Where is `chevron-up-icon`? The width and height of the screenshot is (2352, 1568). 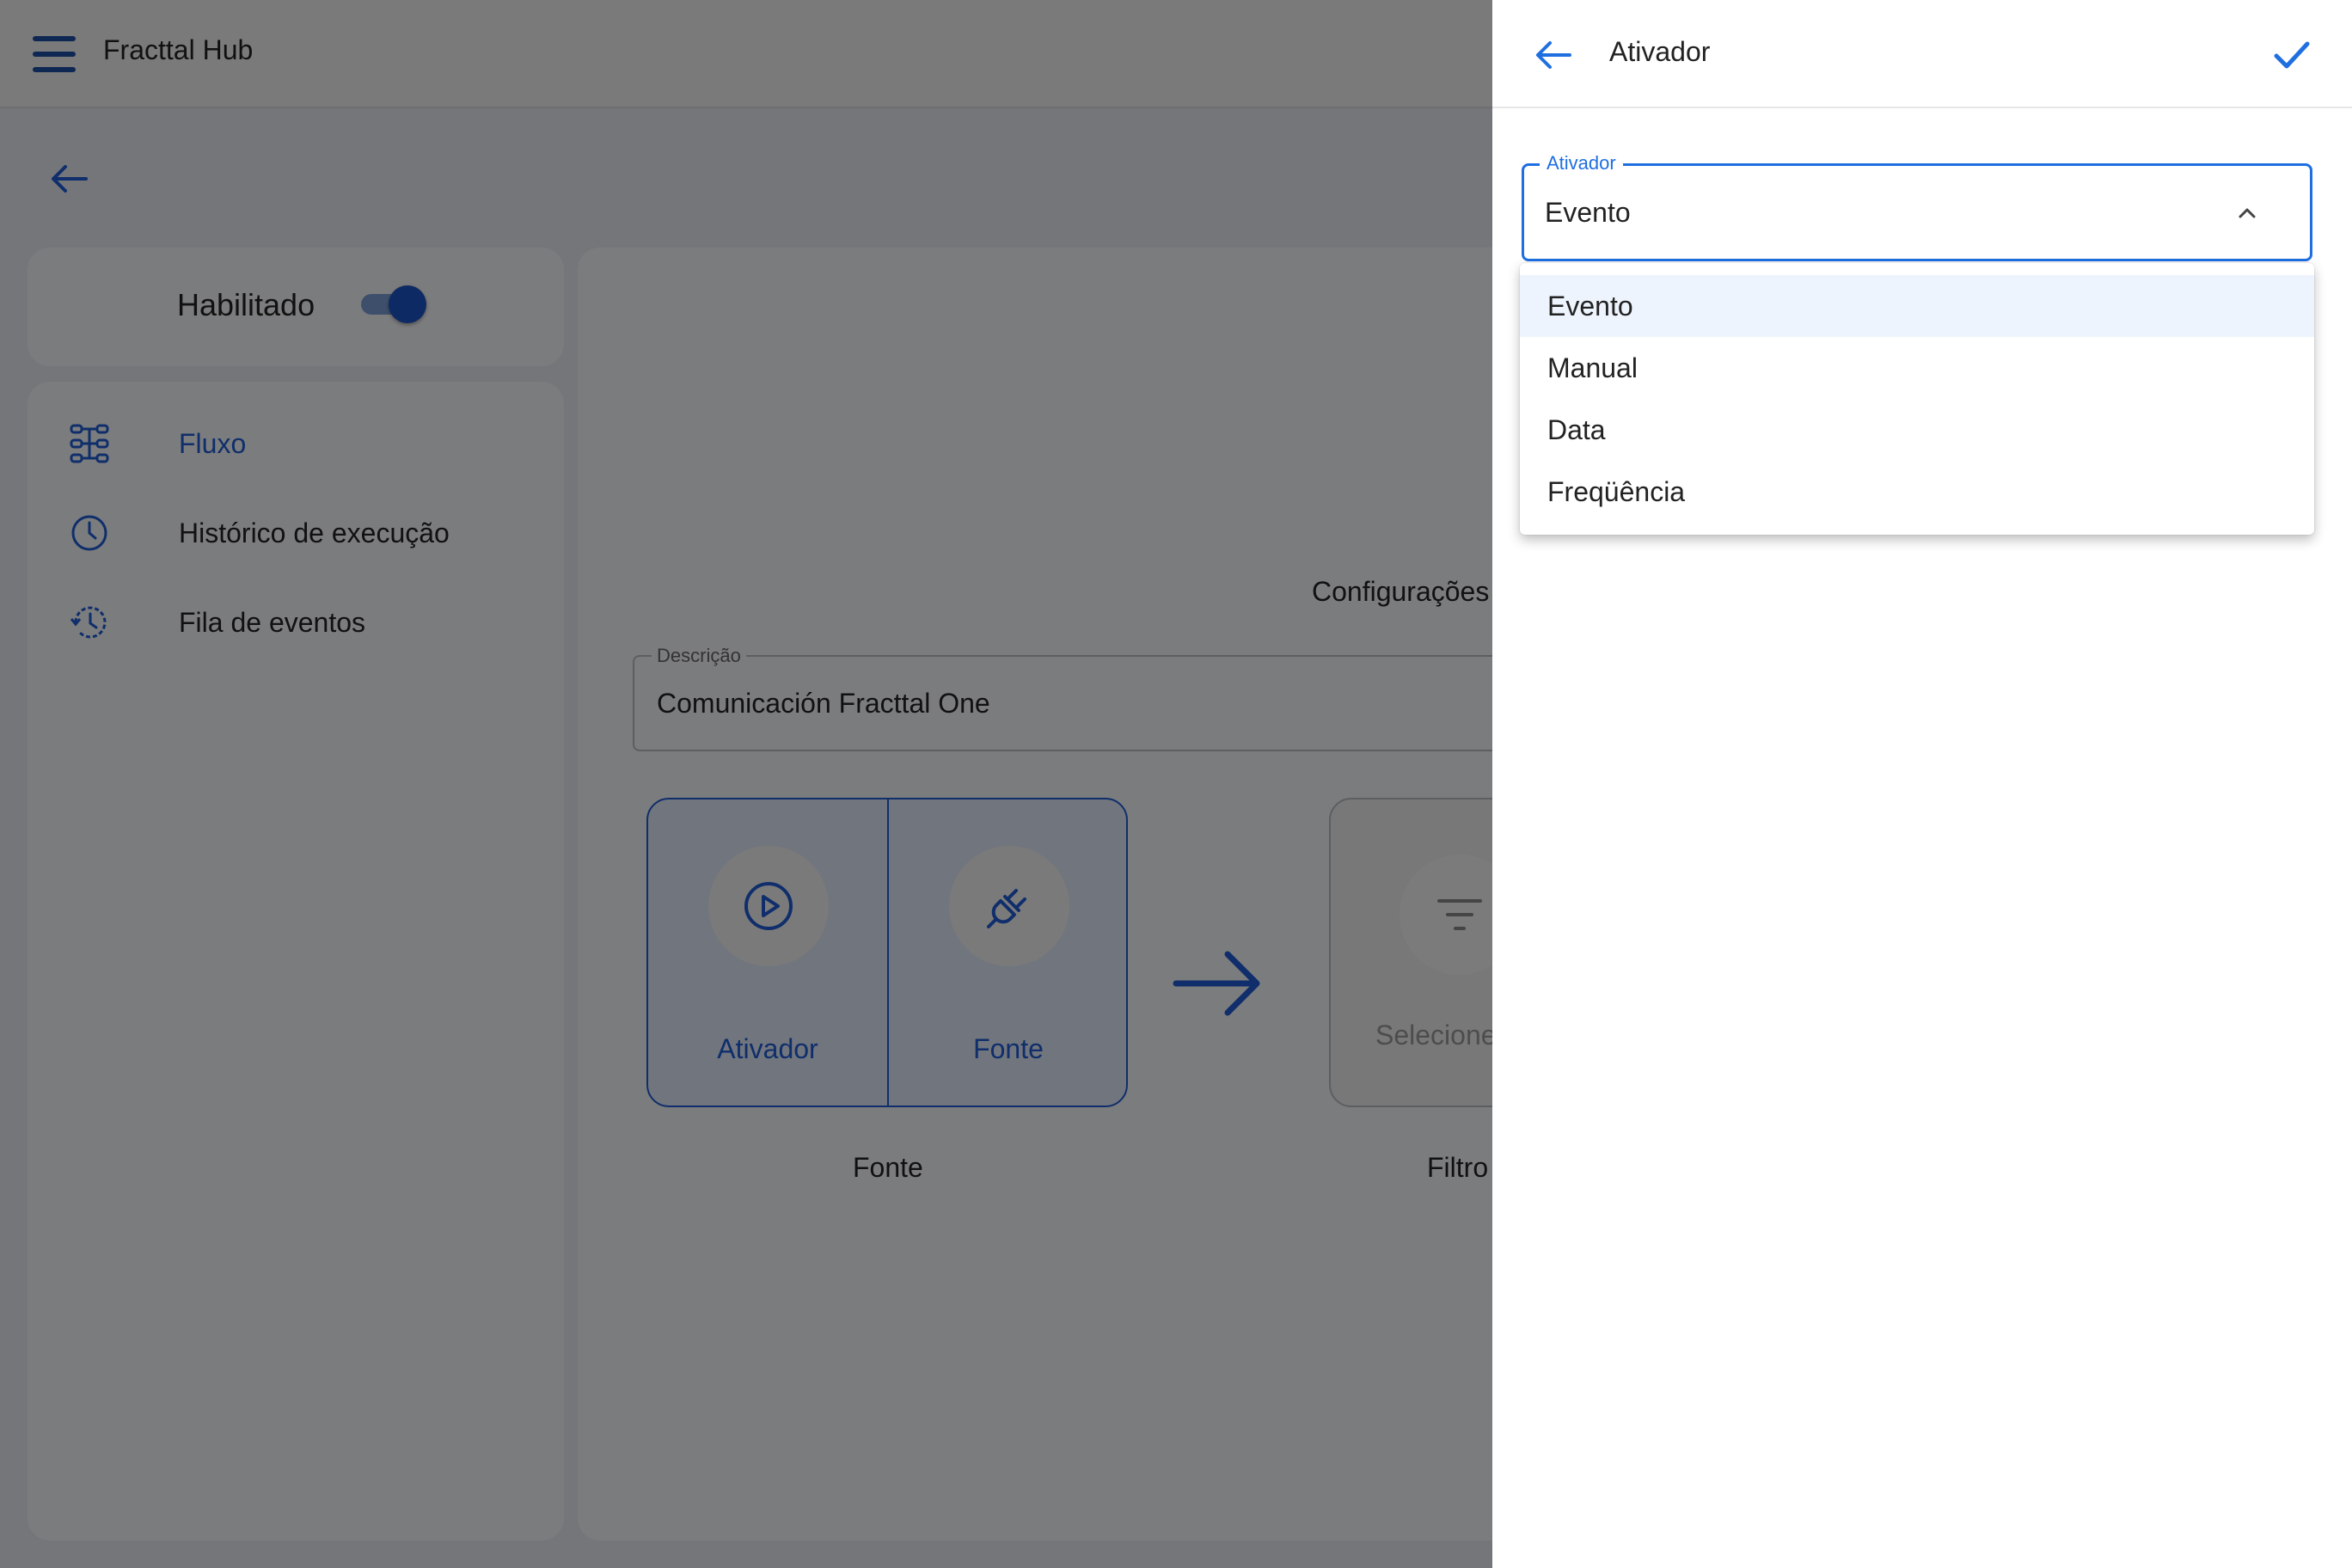
chevron-up-icon is located at coordinates (2247, 212).